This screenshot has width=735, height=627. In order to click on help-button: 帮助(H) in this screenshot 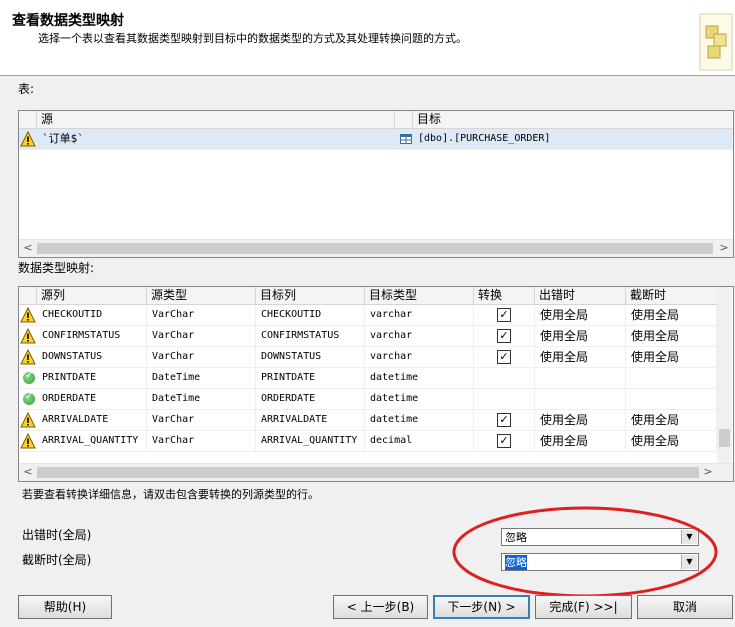, I will do `click(65, 607)`.